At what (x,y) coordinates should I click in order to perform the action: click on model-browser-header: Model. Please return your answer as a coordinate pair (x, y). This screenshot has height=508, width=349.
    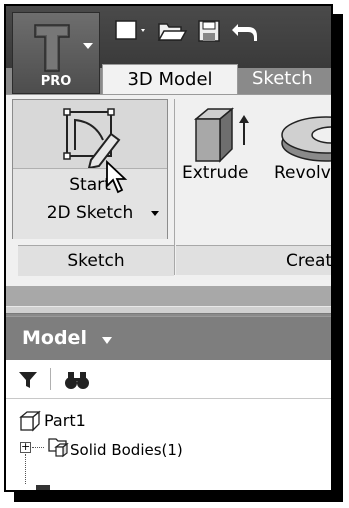
    Looking at the image, I should click on (168, 338).